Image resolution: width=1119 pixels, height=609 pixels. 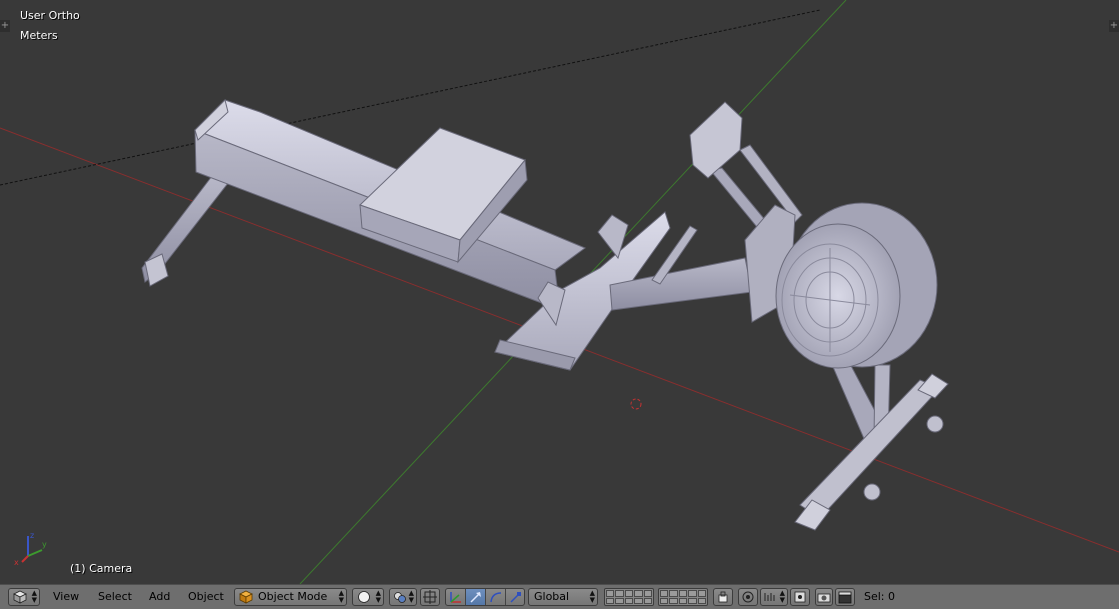 I want to click on opengl-render-button, so click(x=824, y=597).